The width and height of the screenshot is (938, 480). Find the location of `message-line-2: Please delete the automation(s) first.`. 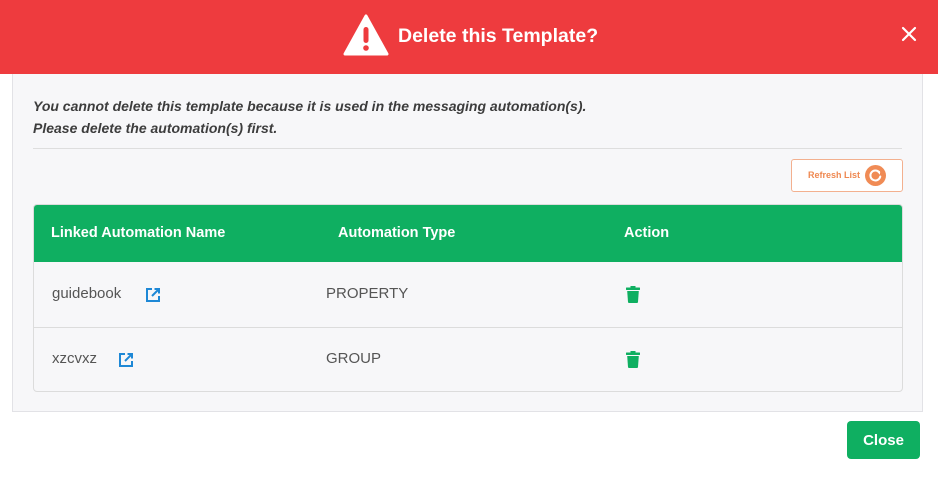

message-line-2: Please delete the automation(s) first. is located at coordinates (155, 128).